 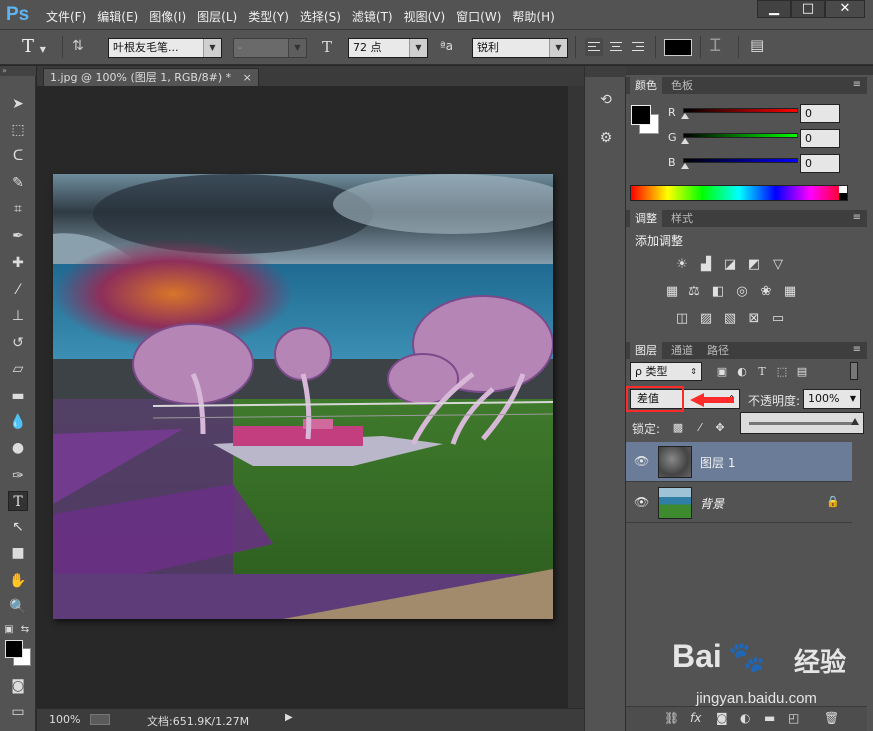 What do you see at coordinates (18, 236) in the screenshot?
I see `eyedropper-tool-icon: ✒` at bounding box center [18, 236].